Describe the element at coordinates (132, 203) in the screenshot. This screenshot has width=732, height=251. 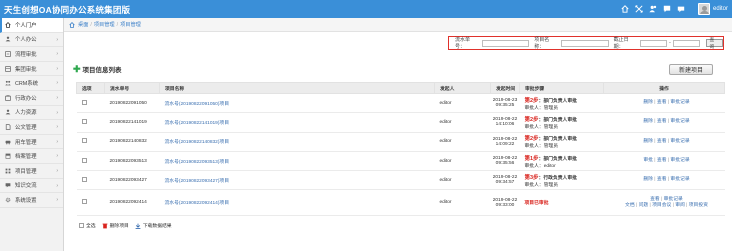
I see `flow-number-cell: 20190822092414` at that location.